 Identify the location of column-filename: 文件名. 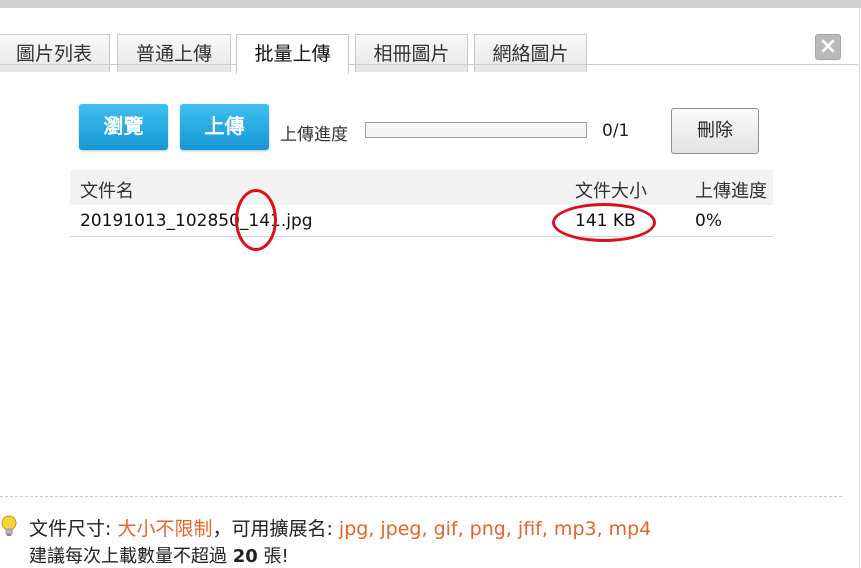
(107, 191).